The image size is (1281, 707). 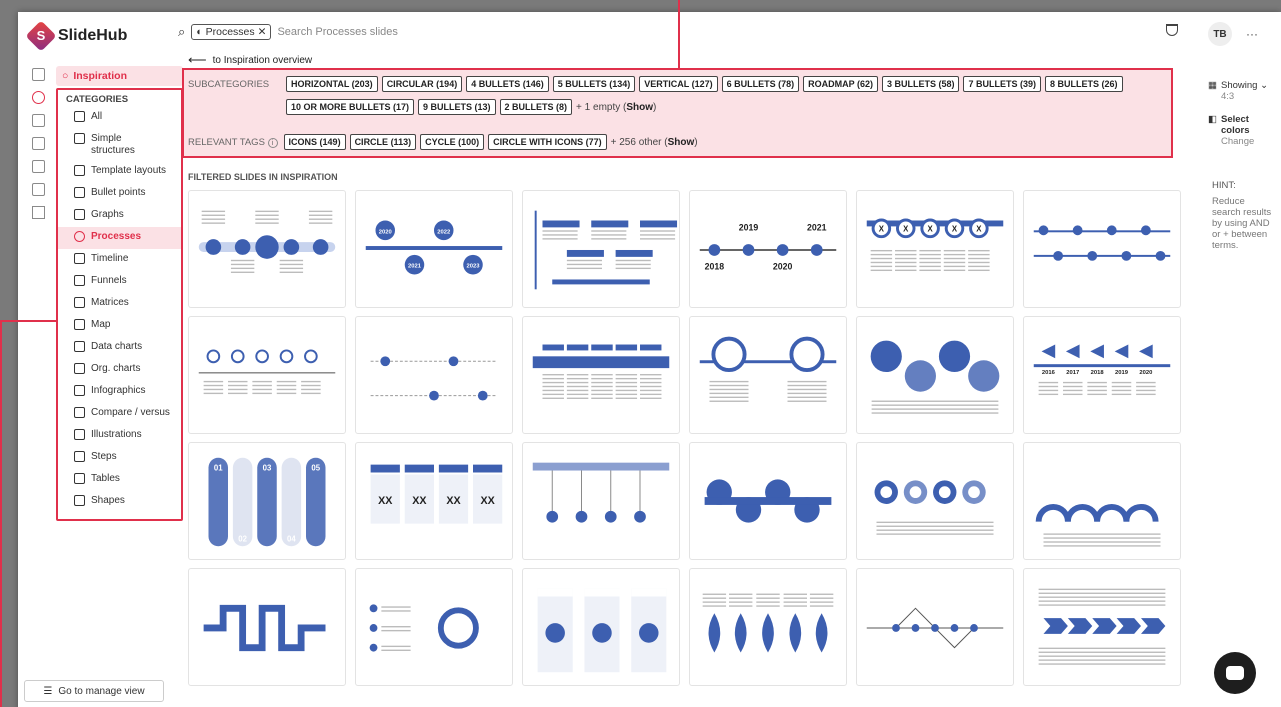 I want to click on search-input: Search Processes slides, so click(x=337, y=32).